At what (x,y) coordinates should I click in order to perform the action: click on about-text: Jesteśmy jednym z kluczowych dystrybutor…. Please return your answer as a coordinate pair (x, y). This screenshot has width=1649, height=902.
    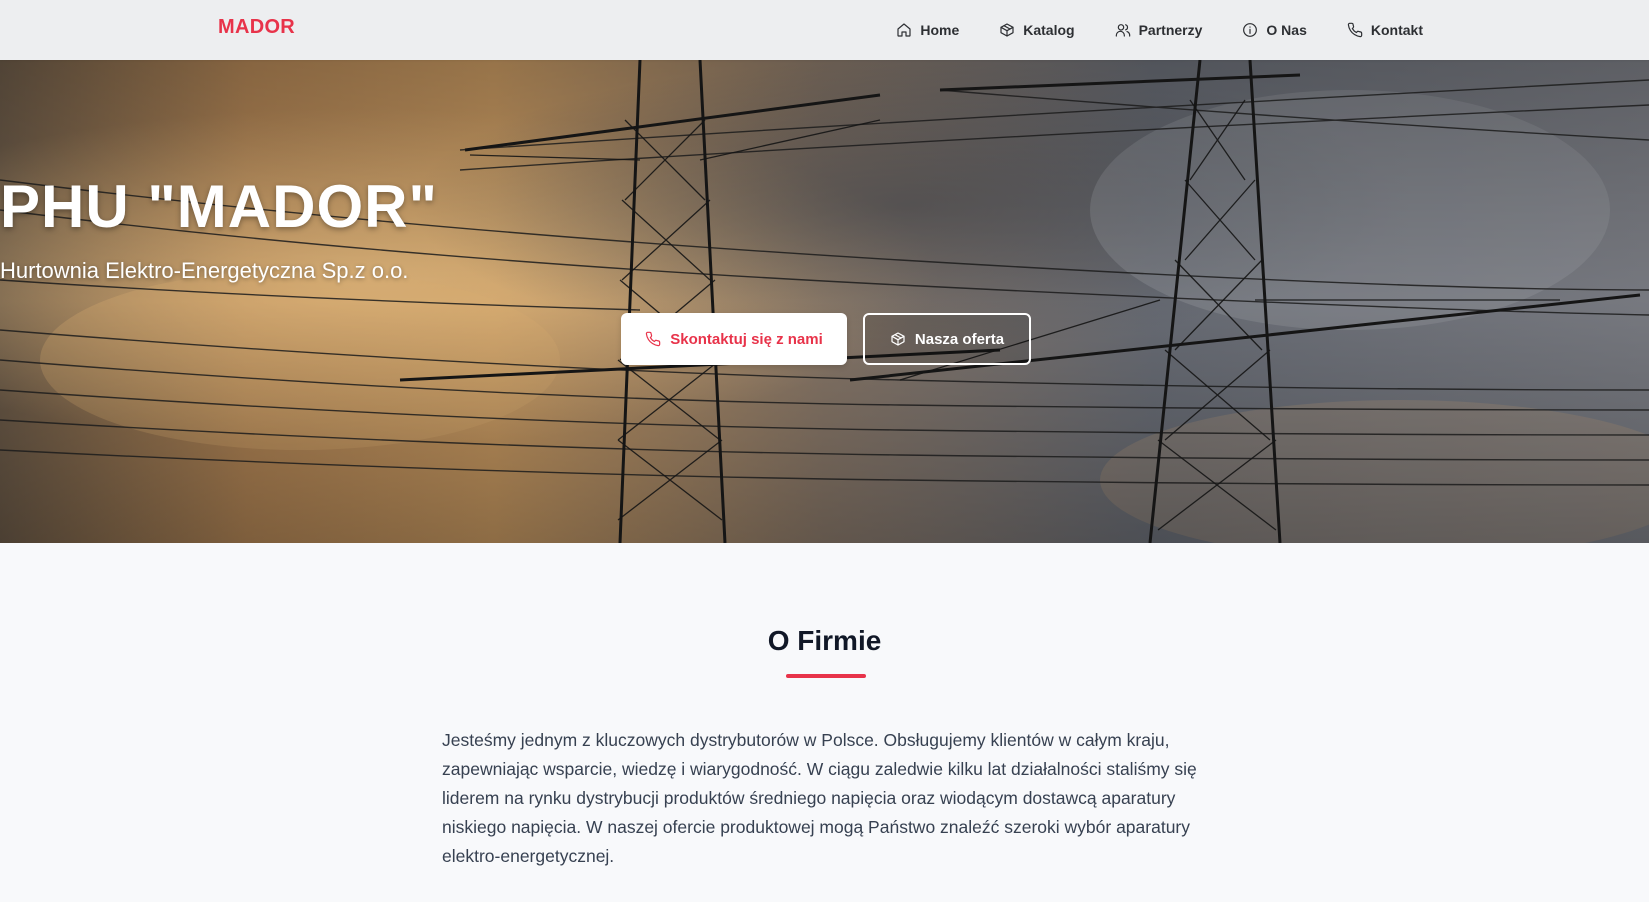
    Looking at the image, I should click on (819, 798).